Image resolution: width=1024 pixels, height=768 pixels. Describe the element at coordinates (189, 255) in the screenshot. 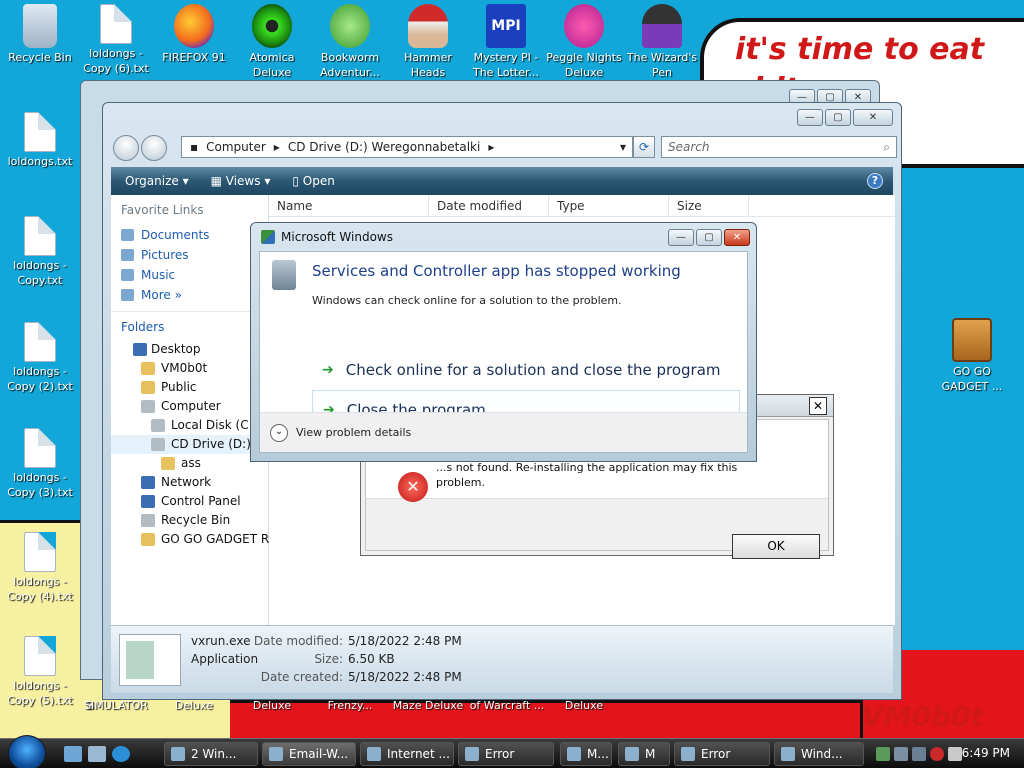

I see `favorite-pictures: Pictures` at that location.